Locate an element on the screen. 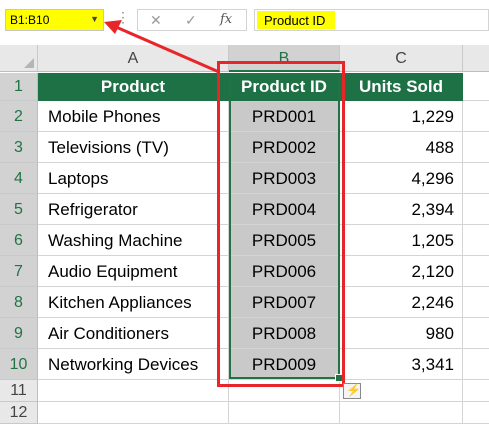 Image resolution: width=489 pixels, height=424 pixels. quick-analysis-icon: ⚡ is located at coordinates (352, 391).